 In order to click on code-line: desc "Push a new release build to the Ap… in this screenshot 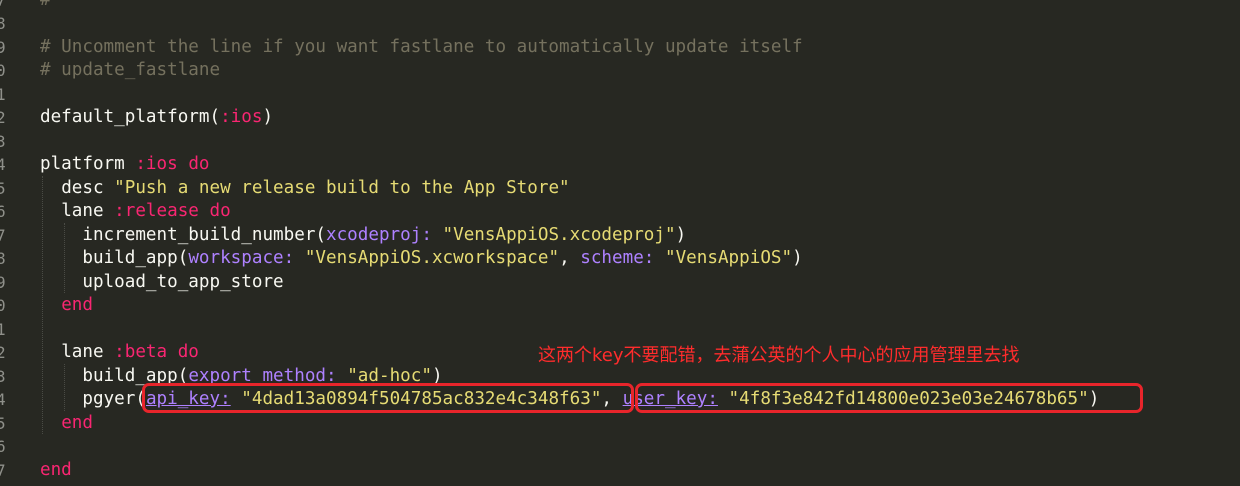, I will do `click(305, 189)`.